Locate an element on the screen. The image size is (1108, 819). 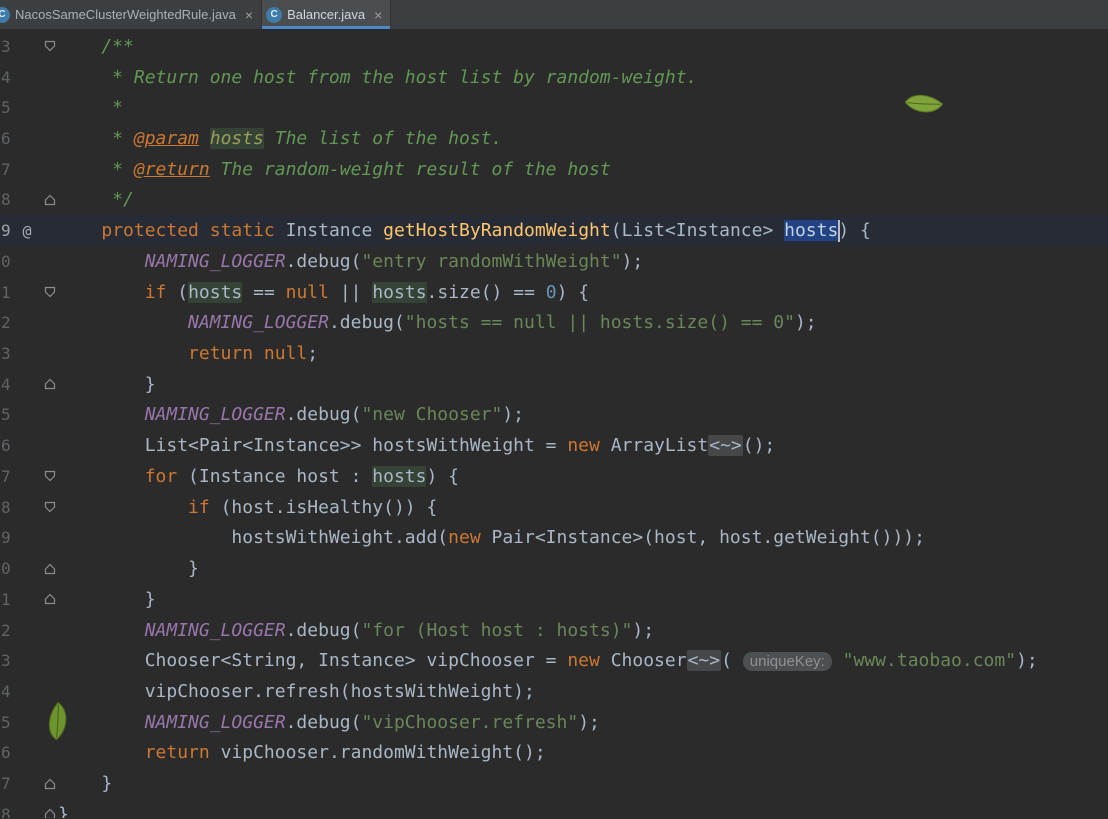
javadoc-tag: @param is located at coordinates (166, 139).